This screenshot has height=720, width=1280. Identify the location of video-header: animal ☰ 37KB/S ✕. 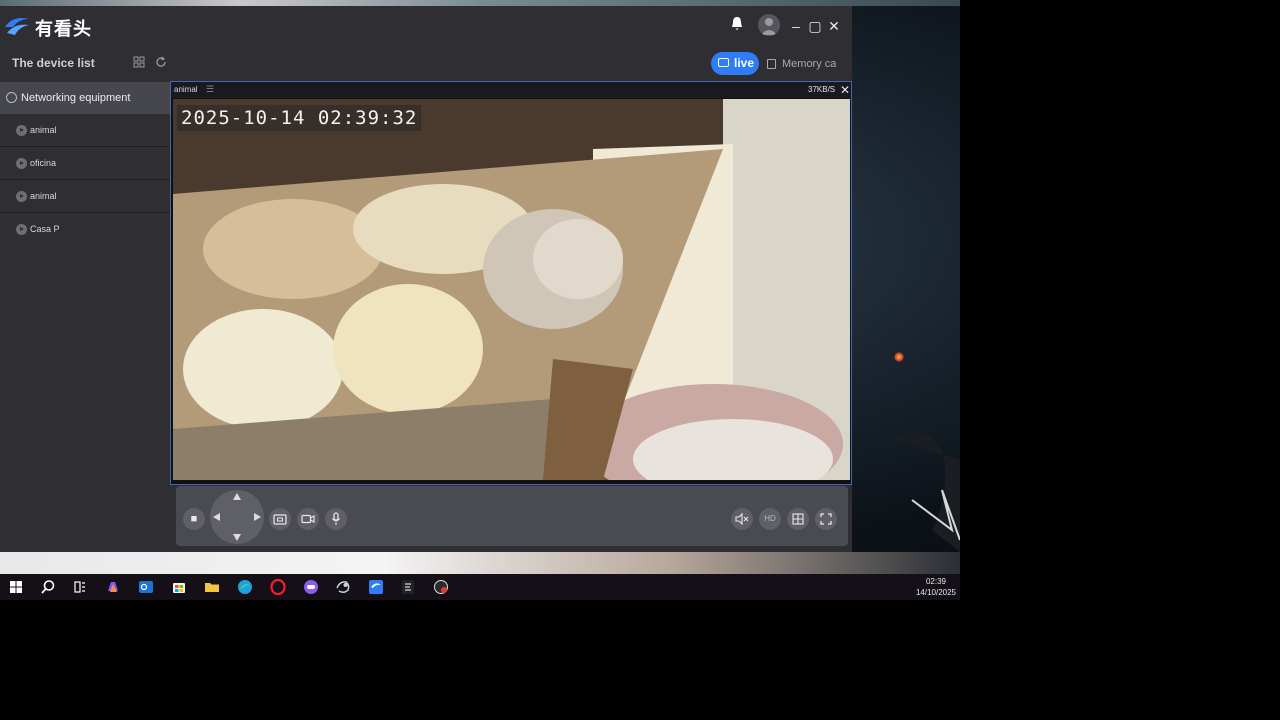
(511, 90).